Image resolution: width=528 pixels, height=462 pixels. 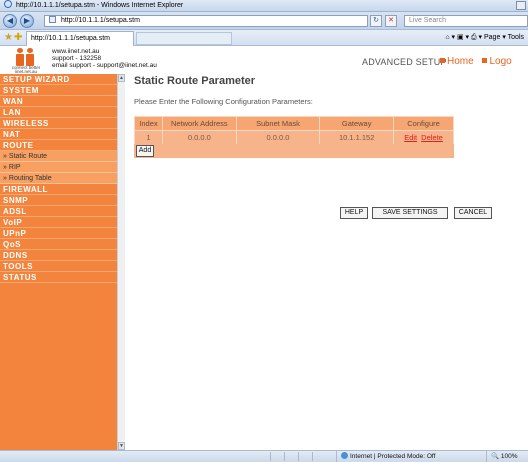 I want to click on page-icon, so click(x=52, y=19).